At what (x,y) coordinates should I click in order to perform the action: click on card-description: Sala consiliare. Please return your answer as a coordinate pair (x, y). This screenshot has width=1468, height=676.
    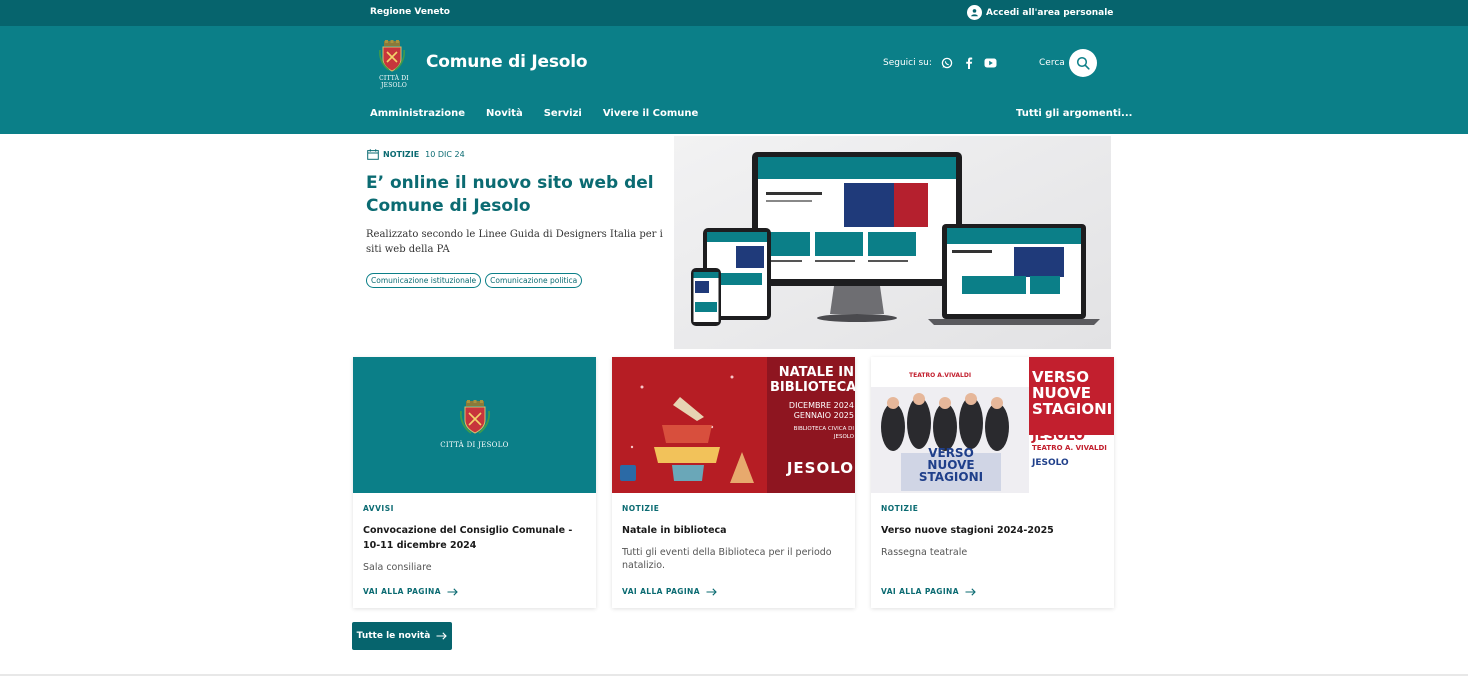
    Looking at the image, I should click on (397, 567).